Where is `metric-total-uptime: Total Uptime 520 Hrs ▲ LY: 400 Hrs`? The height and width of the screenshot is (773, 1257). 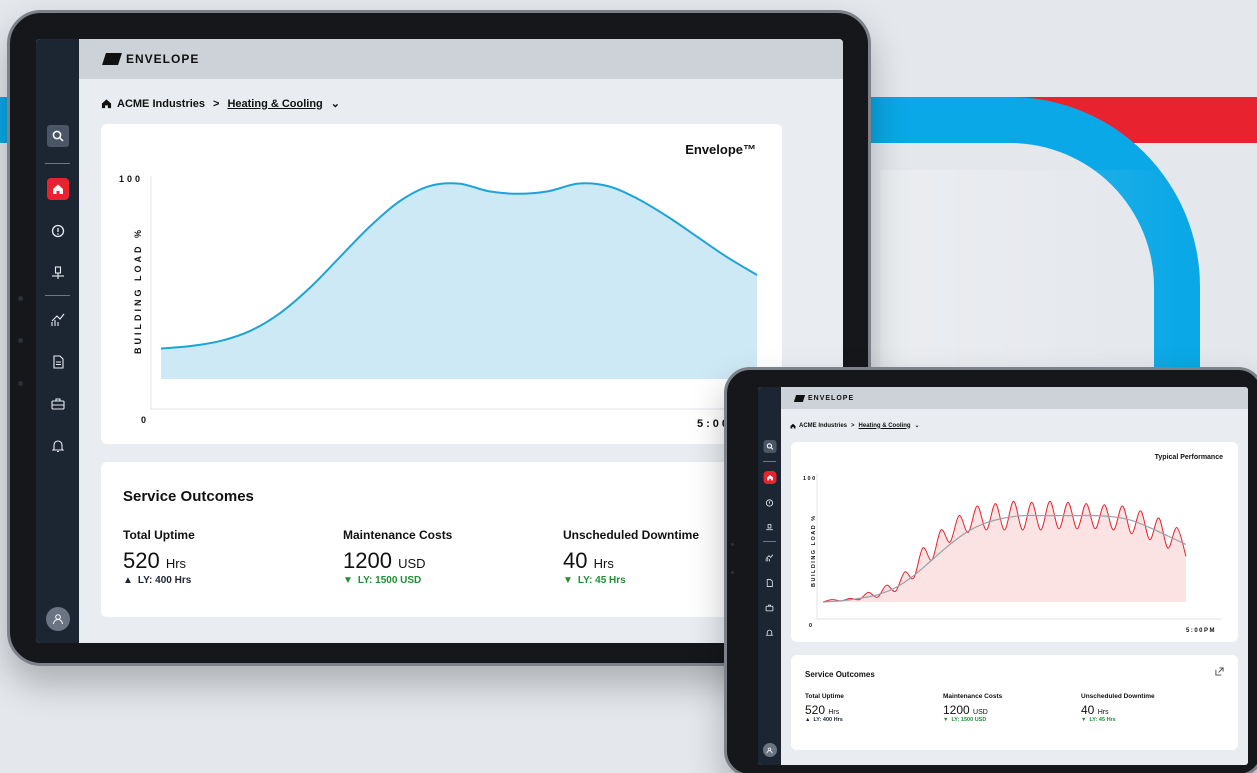 metric-total-uptime: Total Uptime 520 Hrs ▲ LY: 400 Hrs is located at coordinates (824, 708).